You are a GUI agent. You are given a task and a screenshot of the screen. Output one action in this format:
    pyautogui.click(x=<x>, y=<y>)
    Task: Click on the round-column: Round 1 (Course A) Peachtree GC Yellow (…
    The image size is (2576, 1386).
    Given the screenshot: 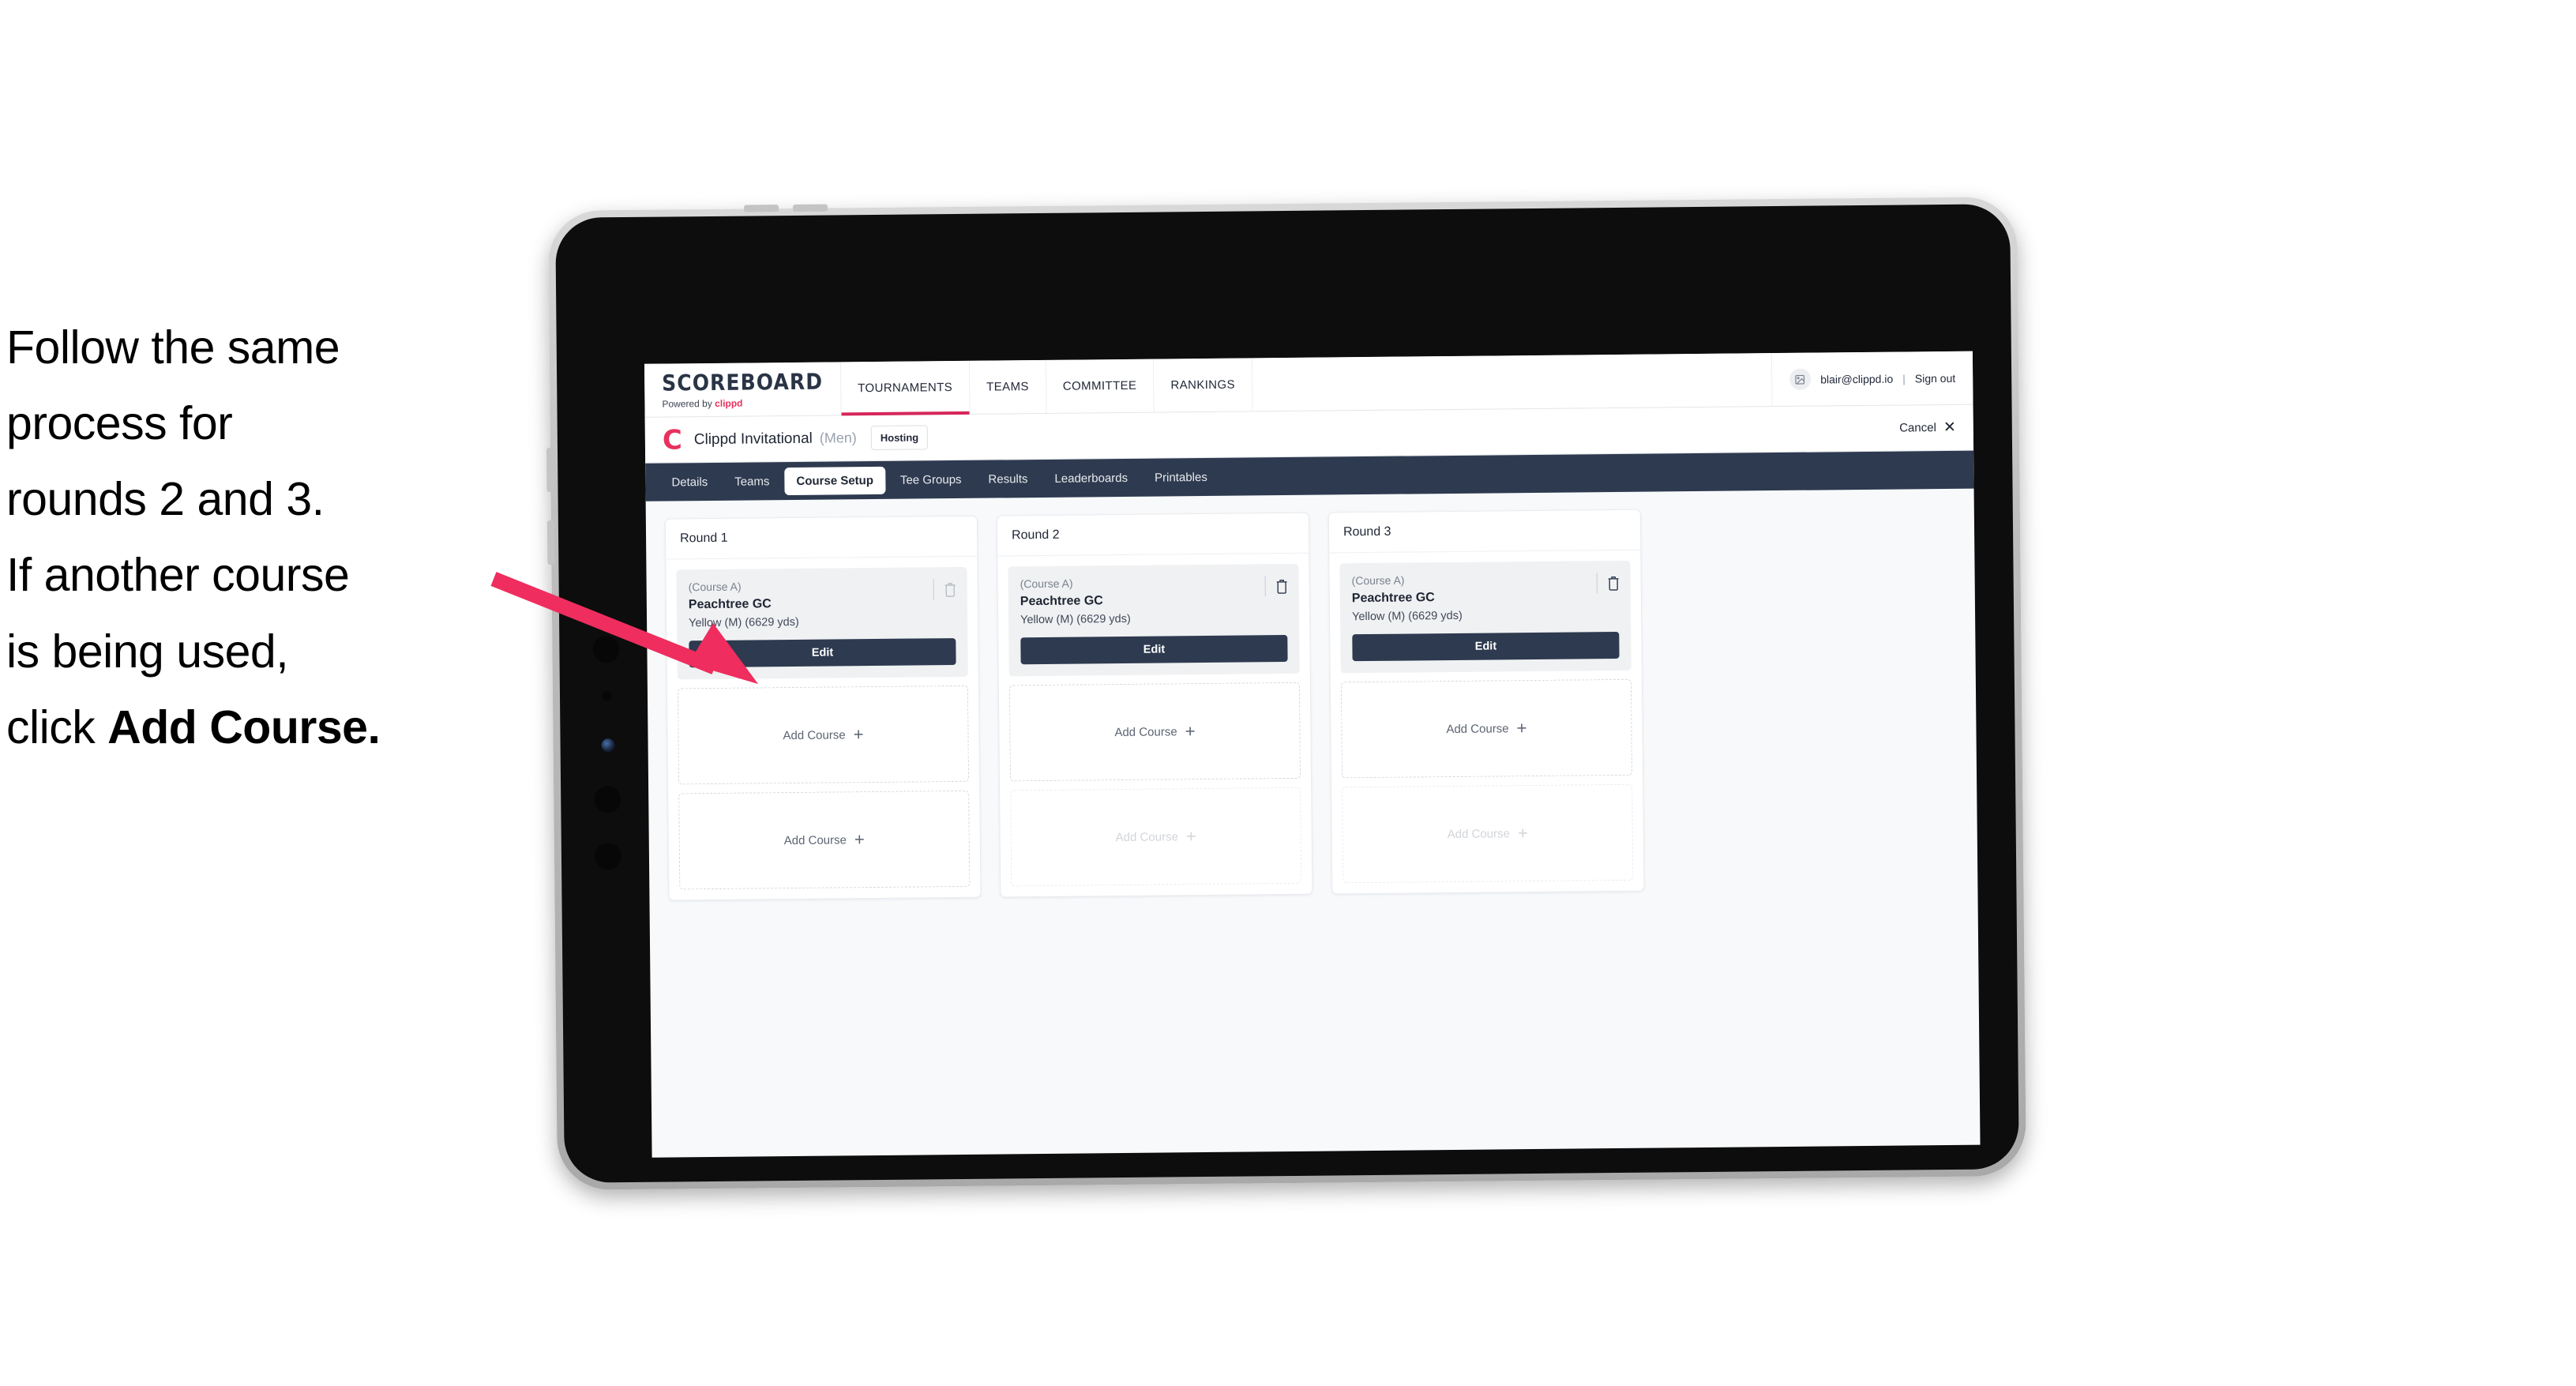 What is the action you would take?
    pyautogui.click(x=823, y=708)
    